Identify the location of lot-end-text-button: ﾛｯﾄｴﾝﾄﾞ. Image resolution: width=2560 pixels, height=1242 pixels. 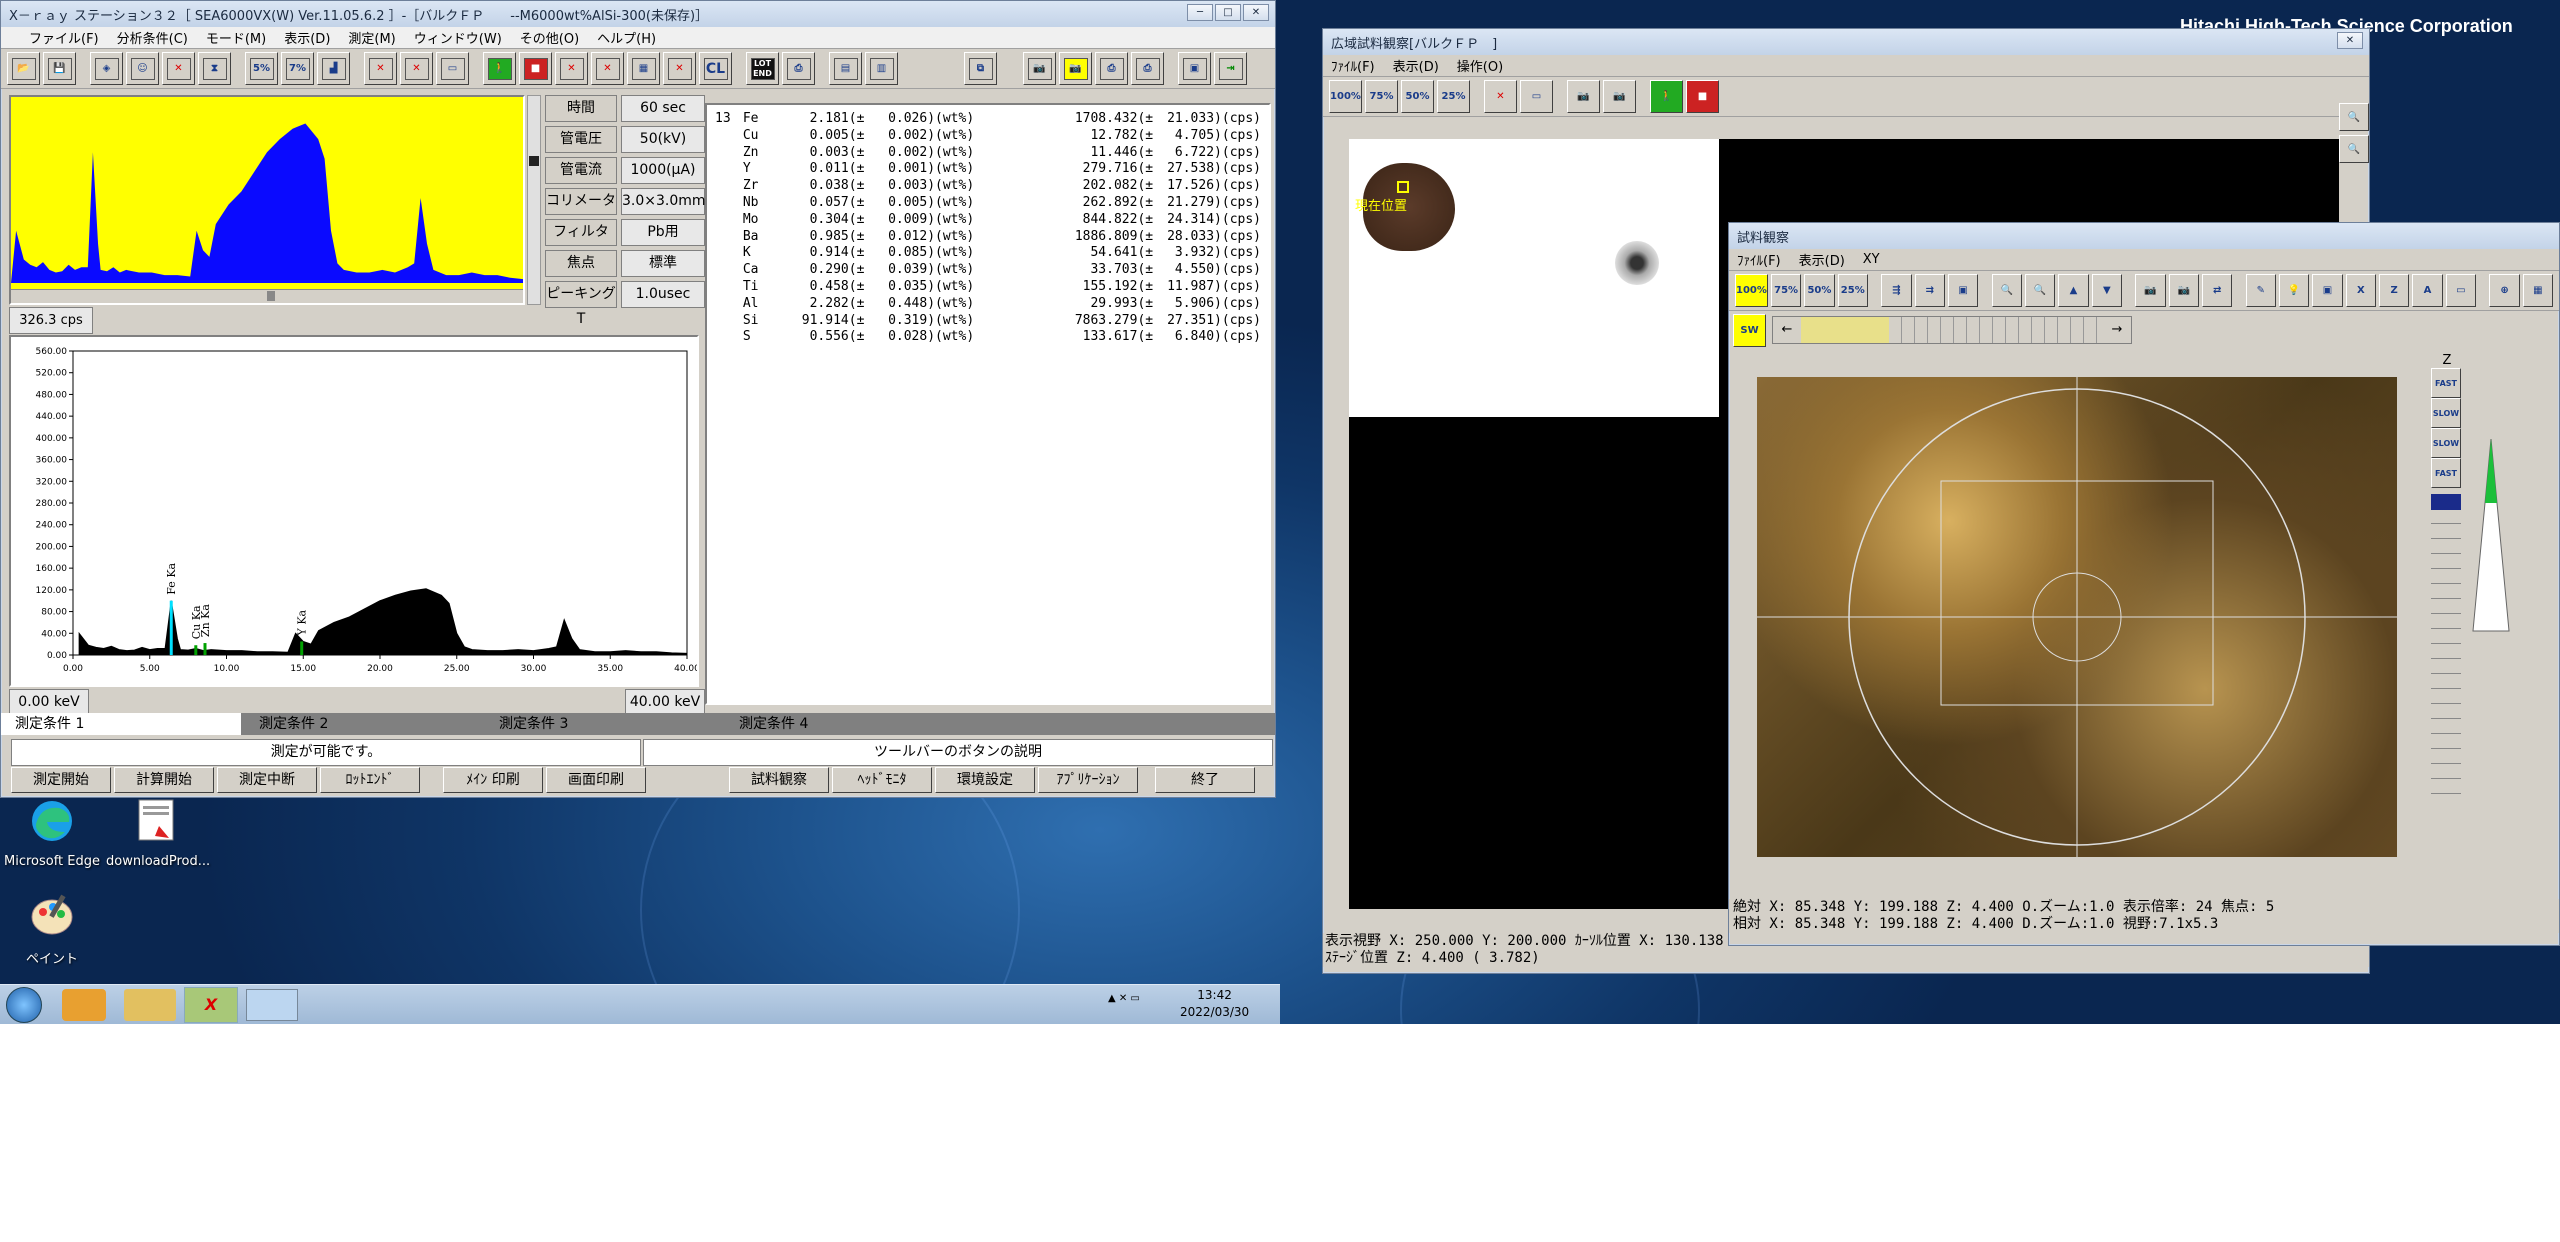
(370, 780).